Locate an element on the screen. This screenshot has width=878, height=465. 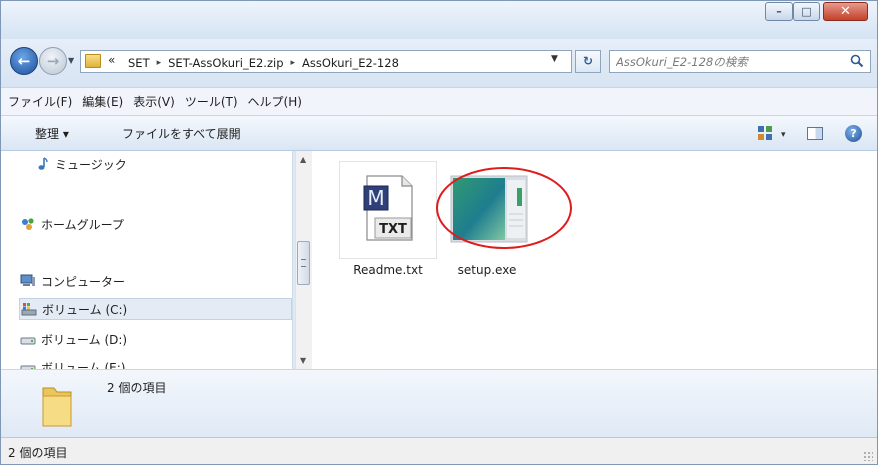
nav-item-homegroup: ホームグループ is located at coordinates (72, 224).